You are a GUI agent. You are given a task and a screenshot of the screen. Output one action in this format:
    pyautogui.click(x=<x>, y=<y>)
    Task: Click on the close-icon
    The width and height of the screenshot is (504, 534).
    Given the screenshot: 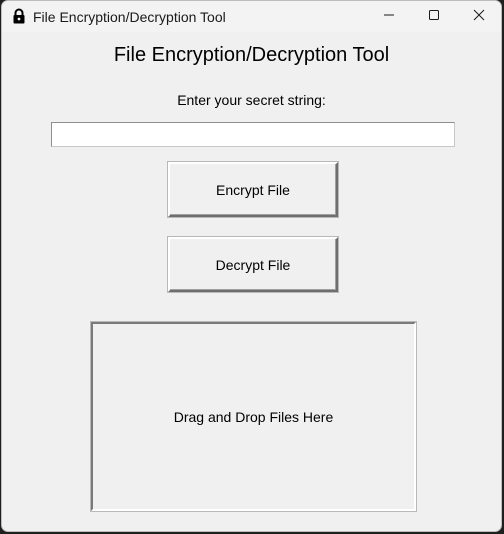 What is the action you would take?
    pyautogui.click(x=479, y=17)
    